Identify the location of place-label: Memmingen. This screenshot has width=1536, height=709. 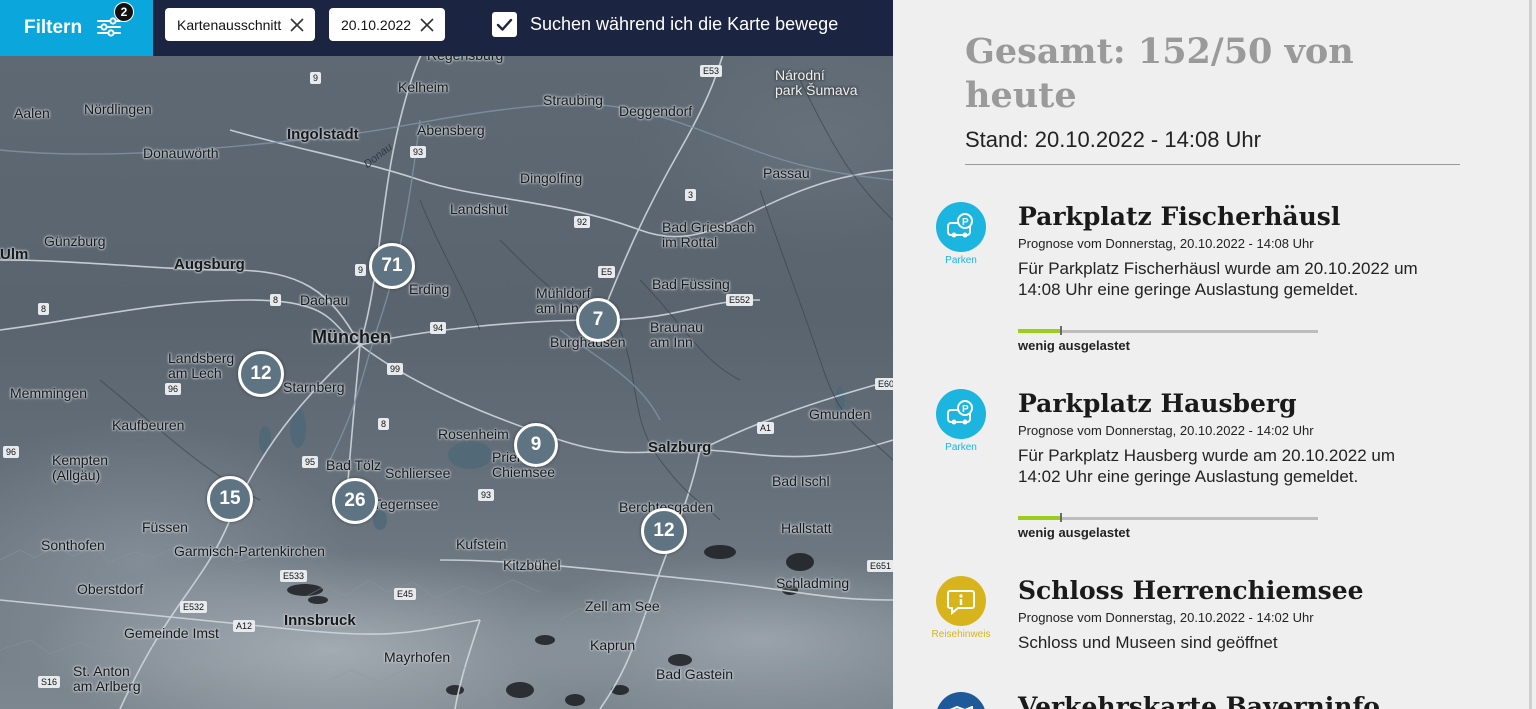
(49, 393).